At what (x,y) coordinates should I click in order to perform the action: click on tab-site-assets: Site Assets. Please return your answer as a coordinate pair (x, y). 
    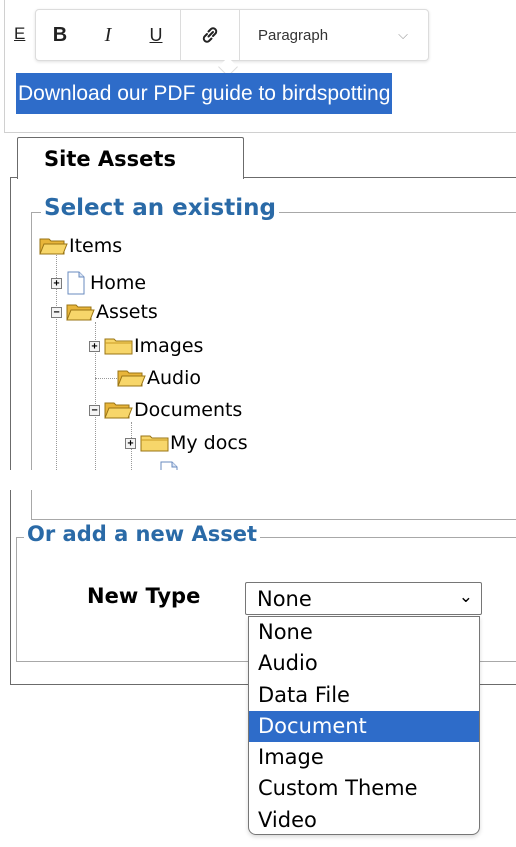
    Looking at the image, I should click on (130, 158).